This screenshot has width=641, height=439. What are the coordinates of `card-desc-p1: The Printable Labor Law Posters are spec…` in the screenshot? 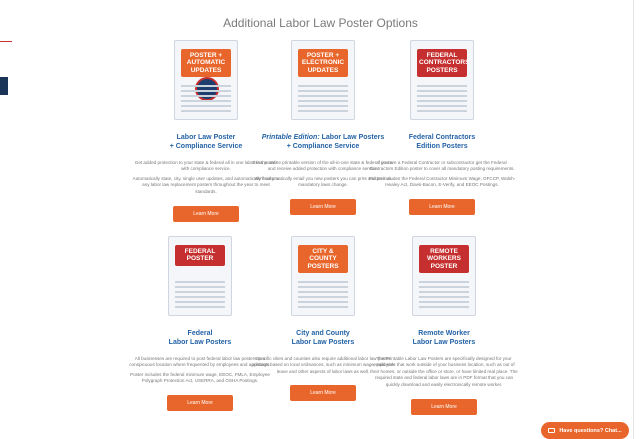 It's located at (444, 371).